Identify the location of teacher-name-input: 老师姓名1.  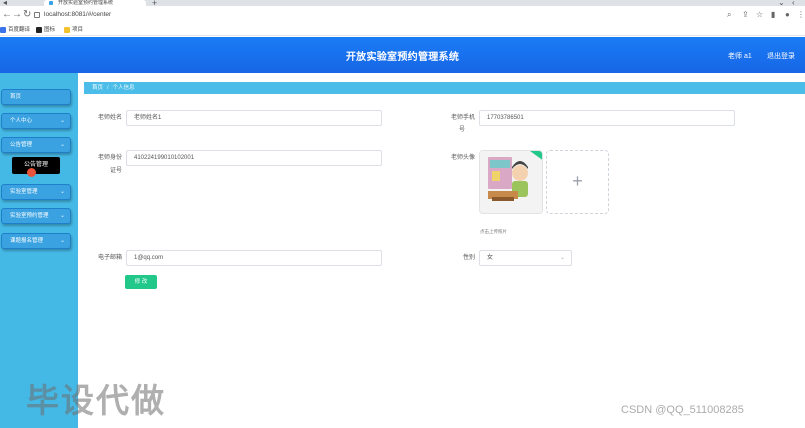
(254, 118).